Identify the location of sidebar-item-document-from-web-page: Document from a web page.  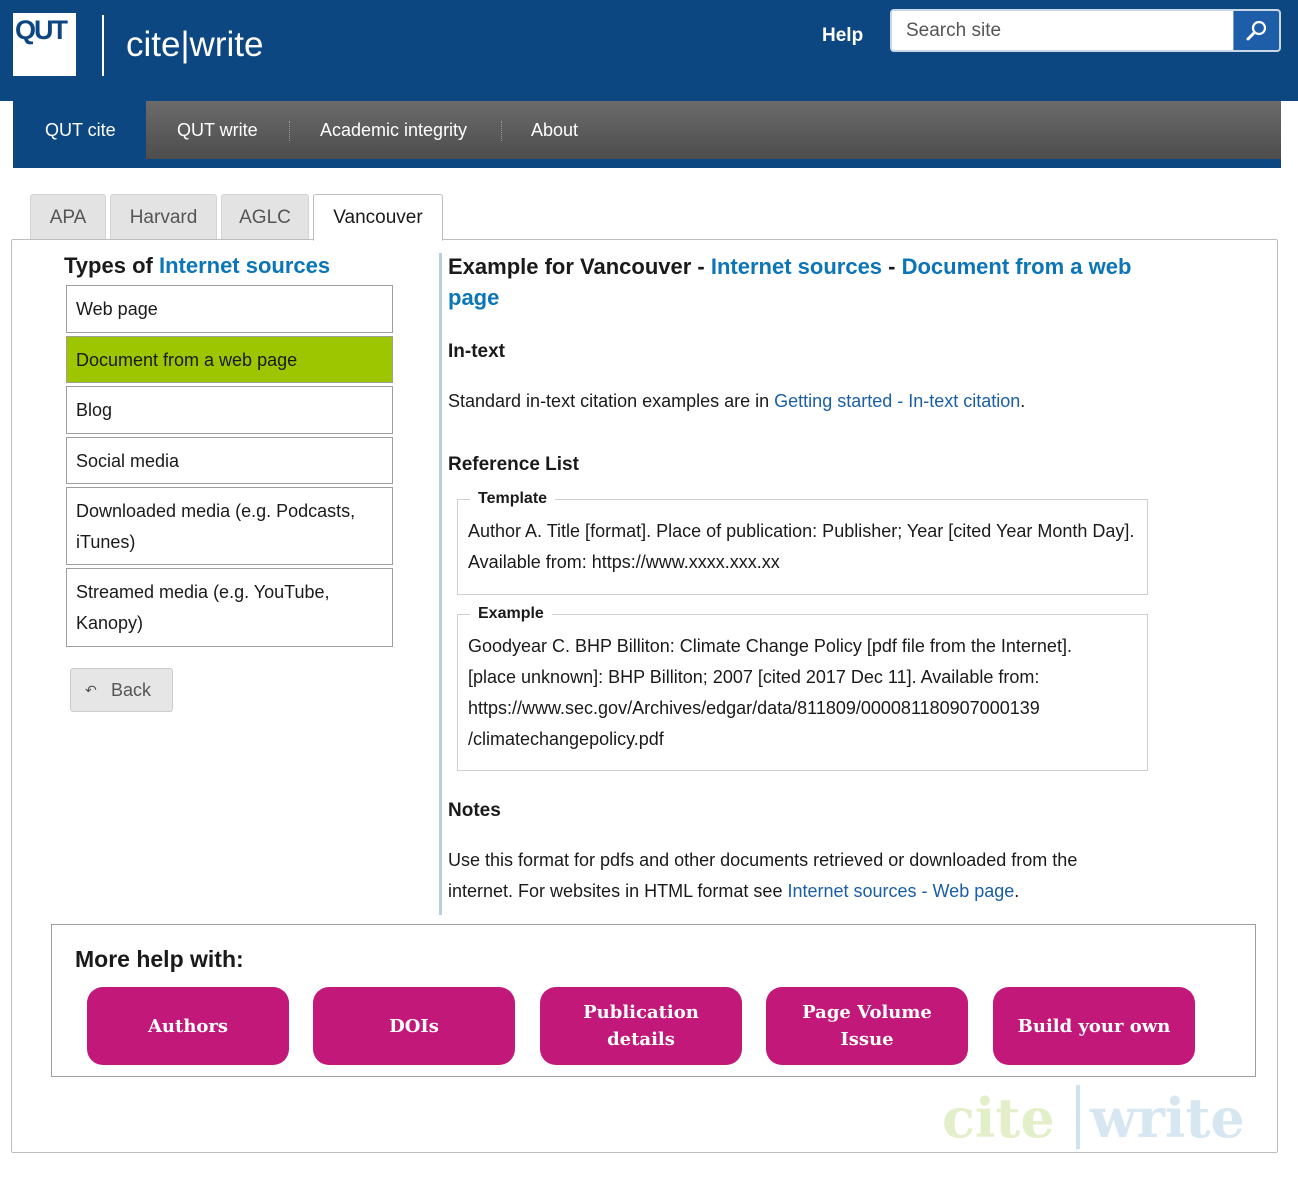
(229, 359).